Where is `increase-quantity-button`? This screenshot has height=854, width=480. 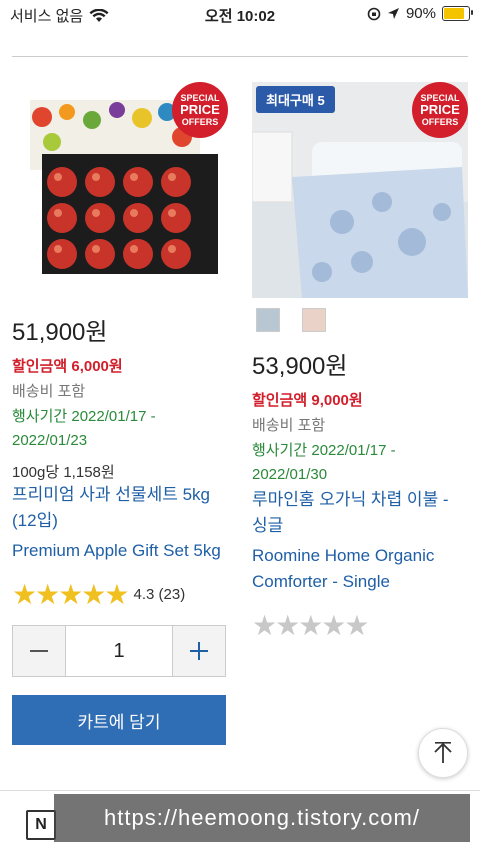
increase-quantity-button is located at coordinates (199, 651).